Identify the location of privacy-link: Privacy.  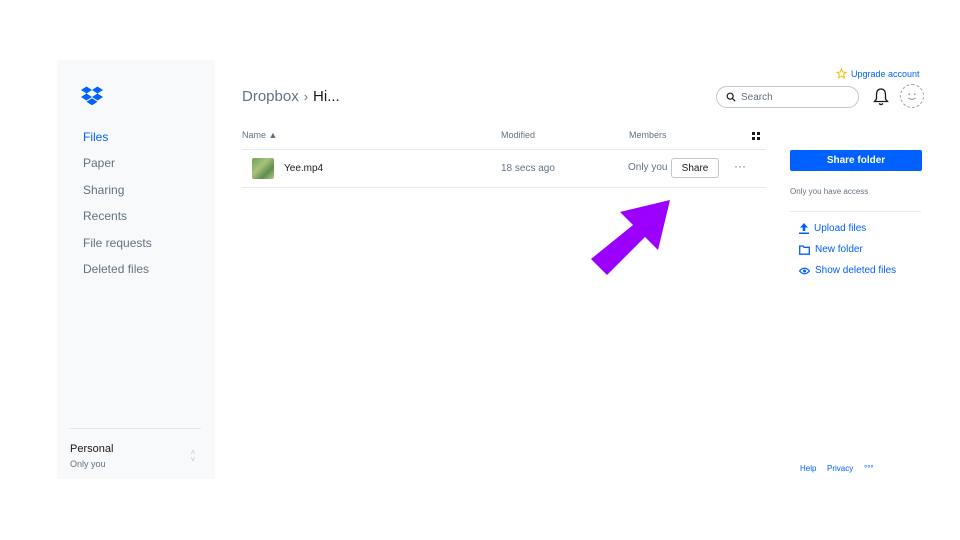
(840, 468).